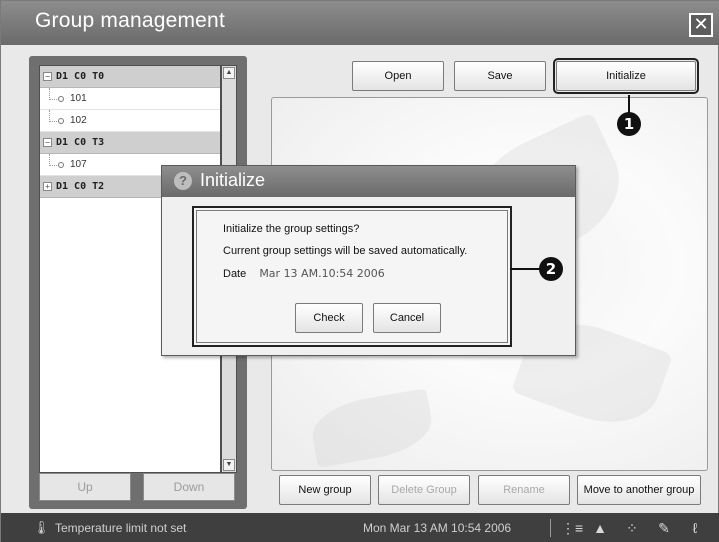  I want to click on status-divider, so click(550, 528).